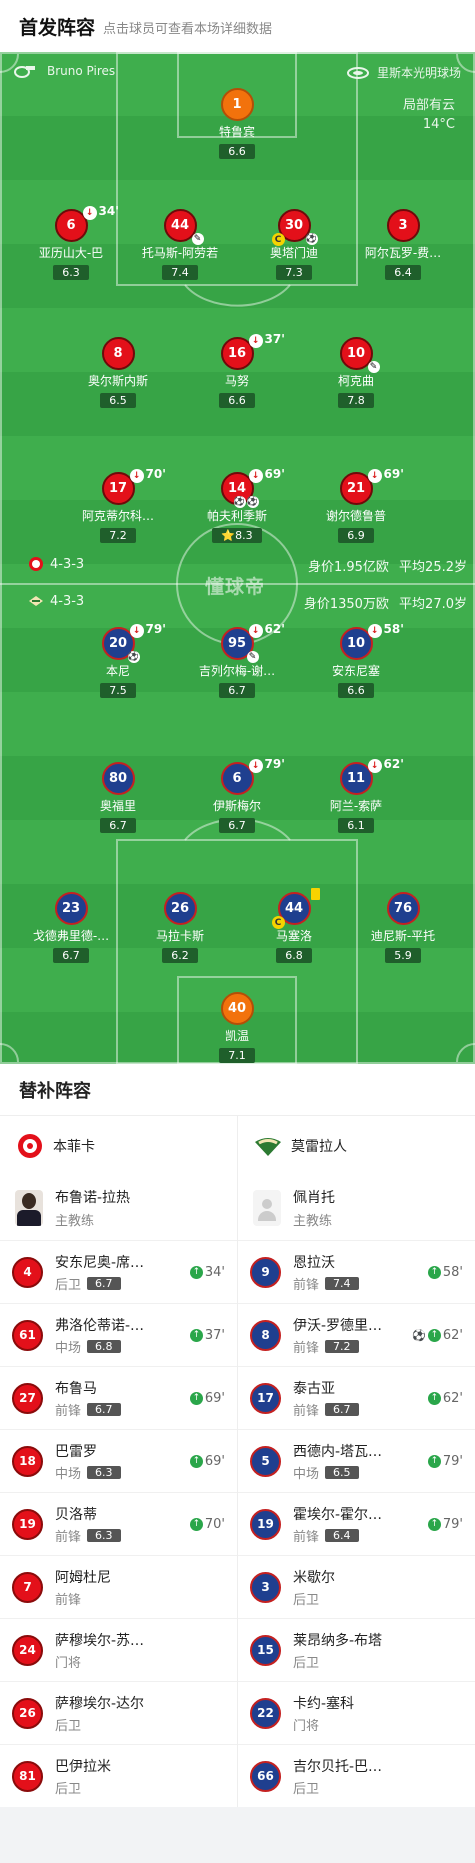  I want to click on player-card: 10 ↓ 58' 安东尼塞 6.6, so click(356, 660).